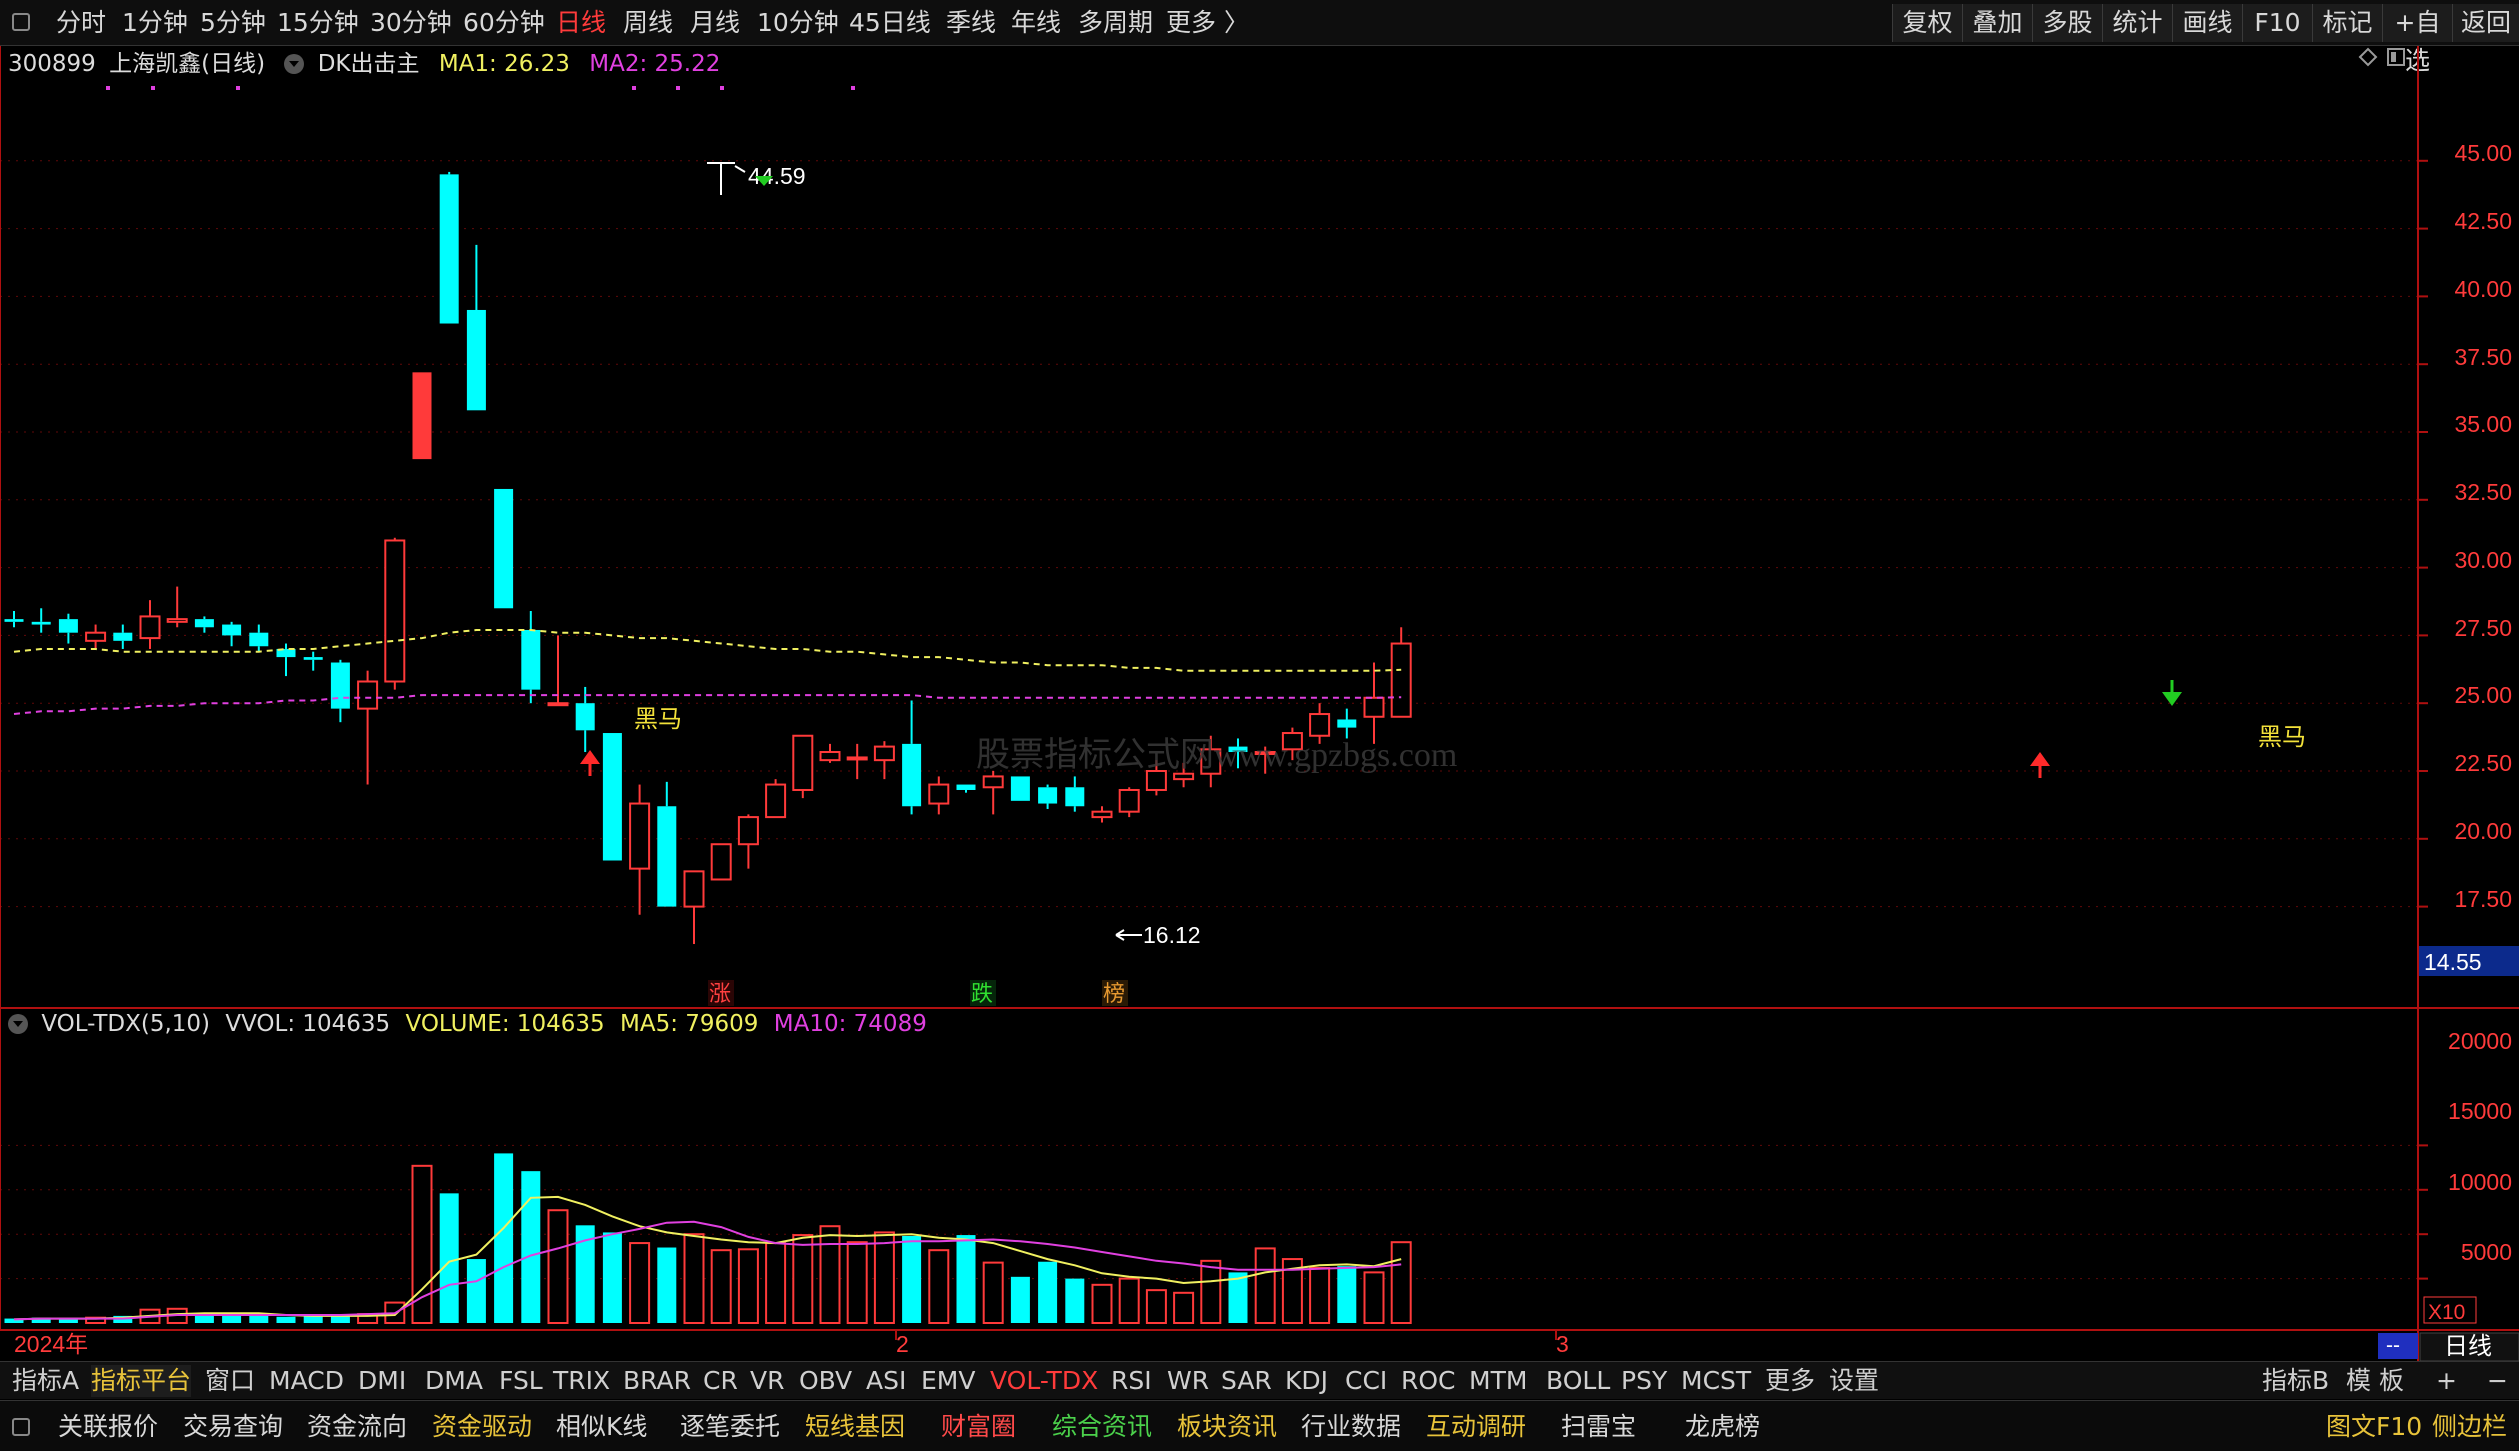 Image resolution: width=2519 pixels, height=1451 pixels. Describe the element at coordinates (886, 1381) in the screenshot. I see `tab-asi: ASI` at that location.